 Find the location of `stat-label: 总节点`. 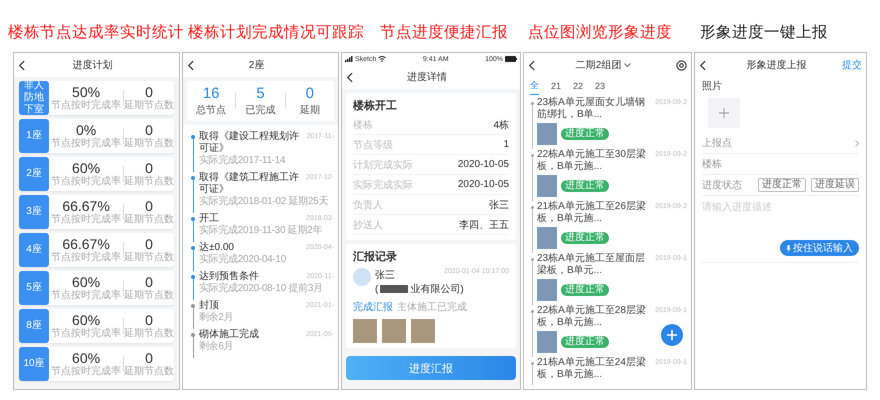

stat-label: 总节点 is located at coordinates (211, 110).